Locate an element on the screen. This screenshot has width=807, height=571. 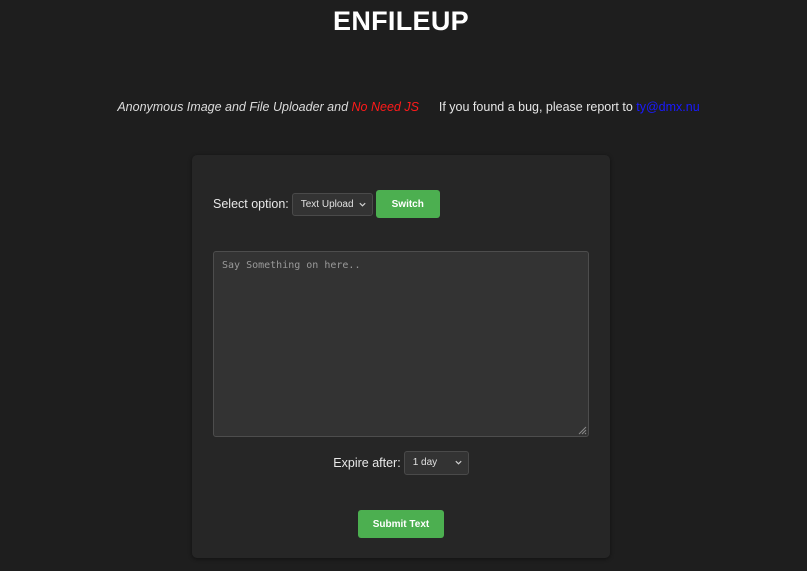
switch-button: Switch is located at coordinates (407, 204).